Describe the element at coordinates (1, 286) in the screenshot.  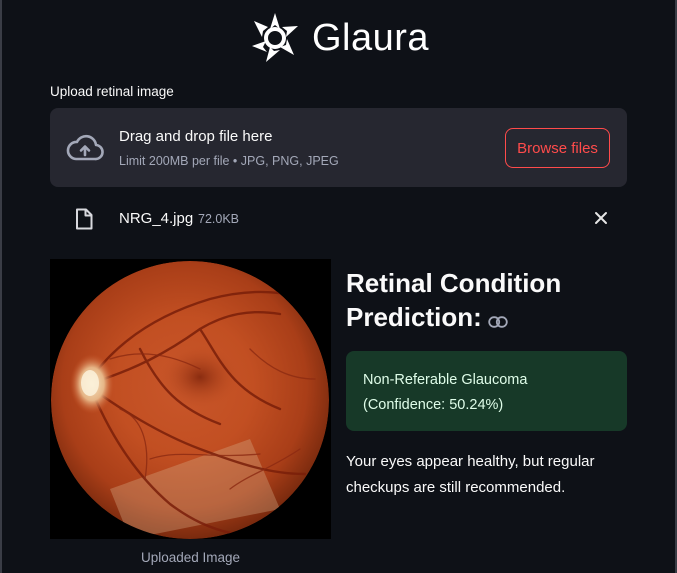
I see `window-border-left` at that location.